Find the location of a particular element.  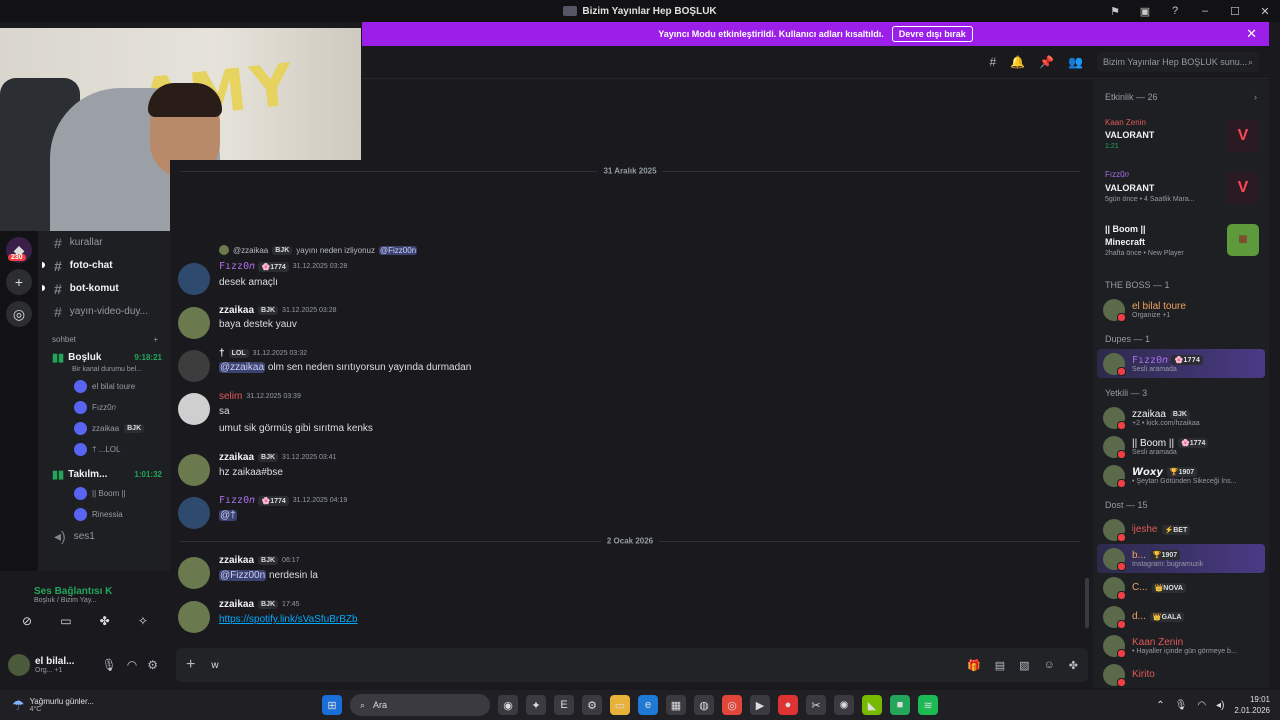

spotify-icon: ≋ is located at coordinates (928, 705).